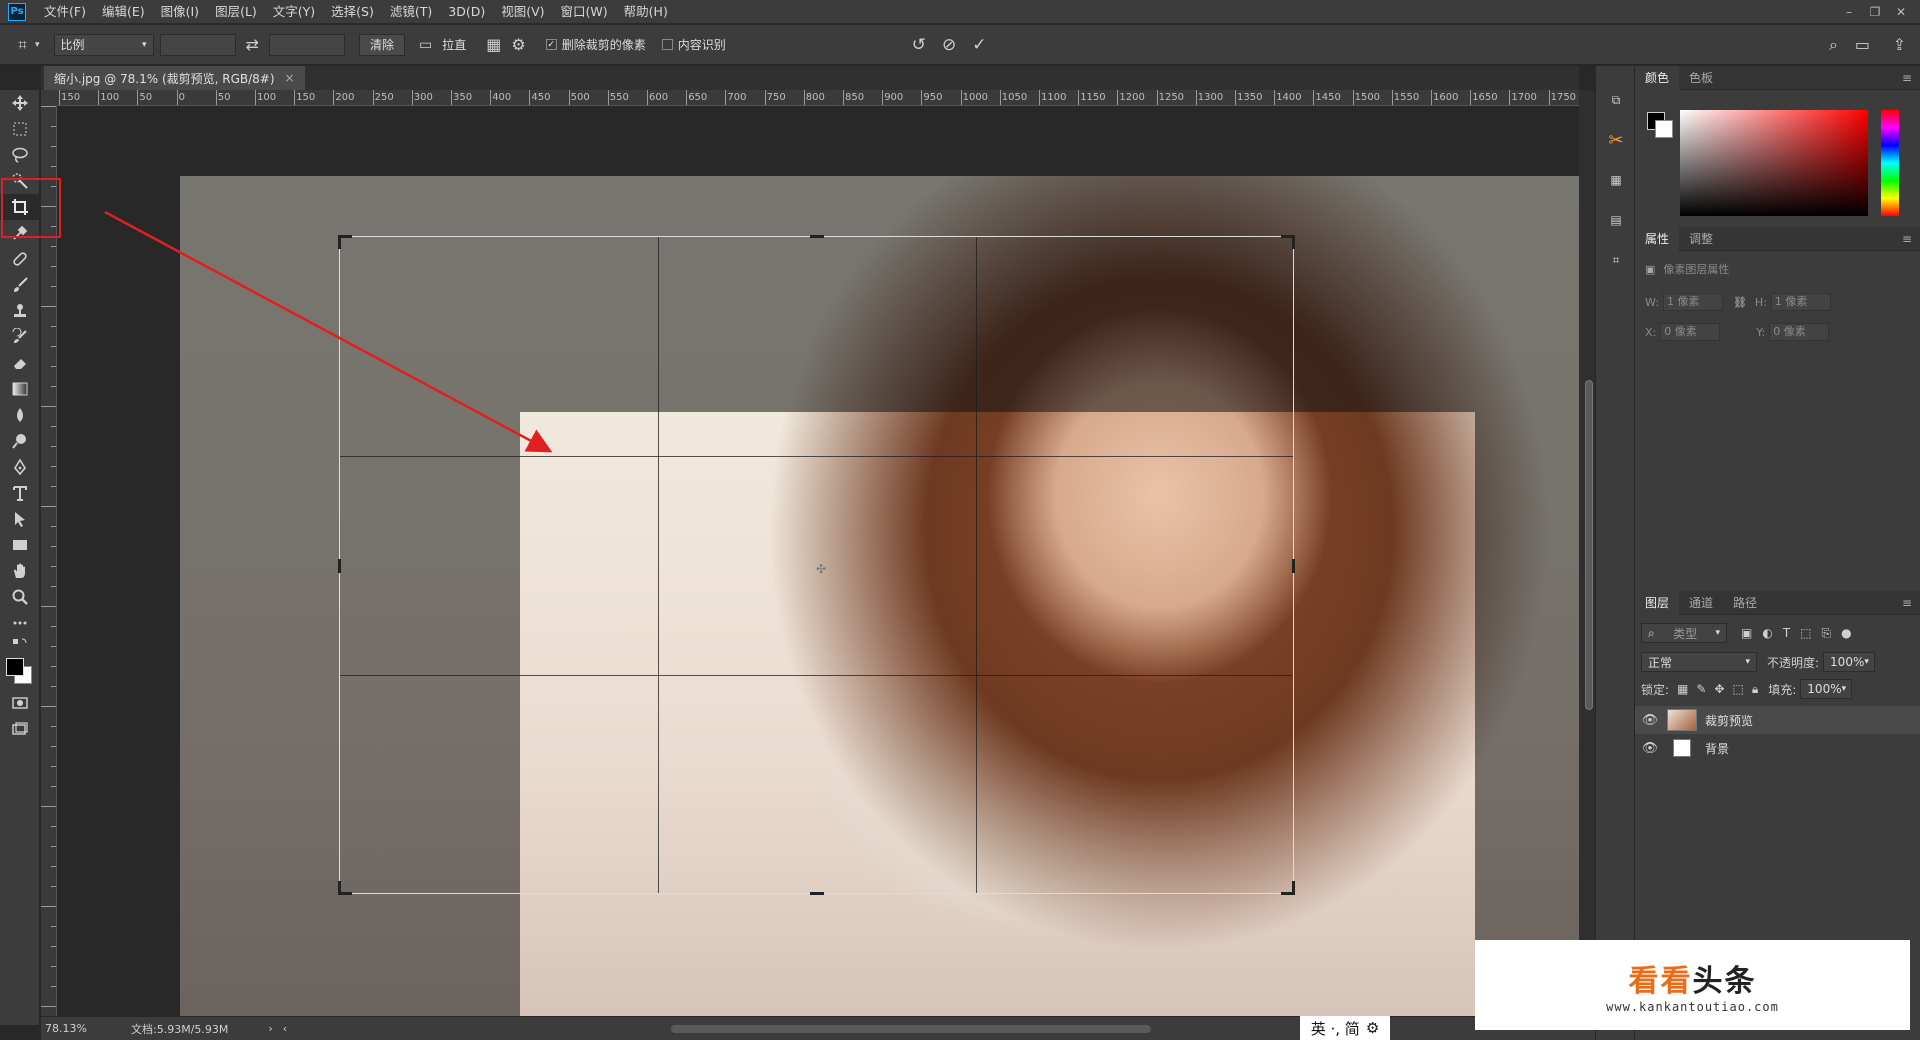 The height and width of the screenshot is (1040, 1920). What do you see at coordinates (646, 12) in the screenshot?
I see `menu-help: 帮助(H)` at bounding box center [646, 12].